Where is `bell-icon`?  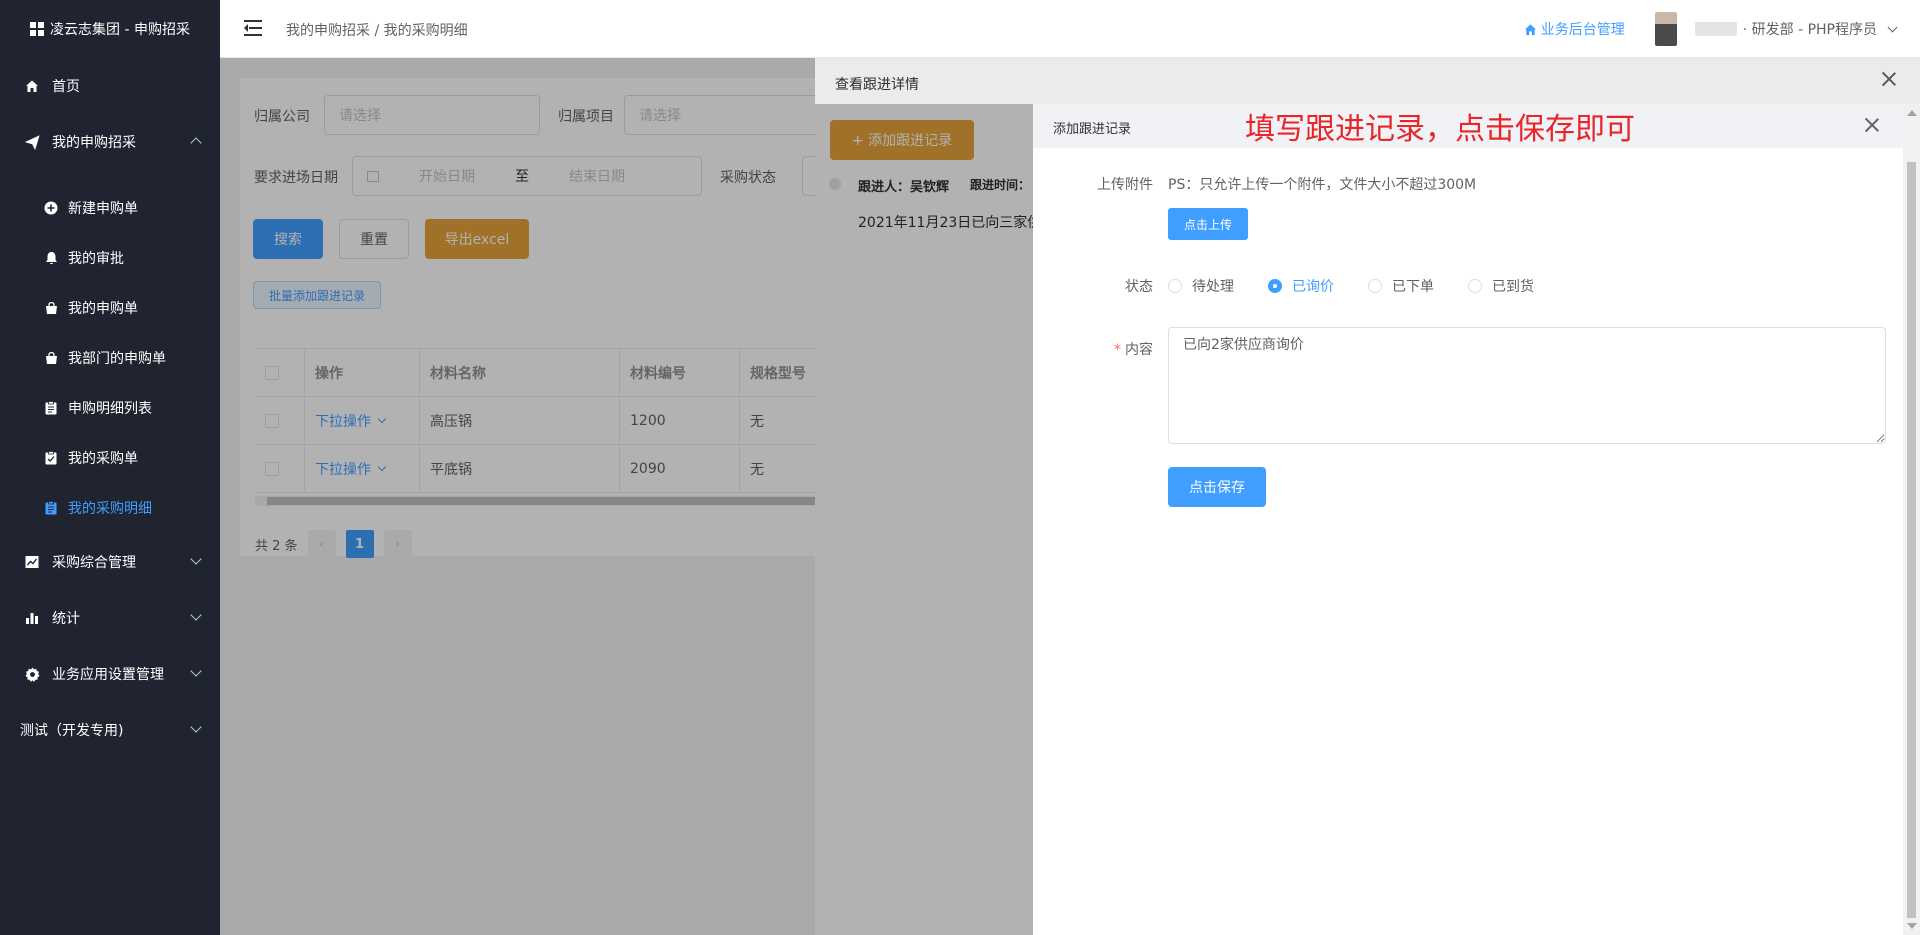
bell-icon is located at coordinates (51, 258).